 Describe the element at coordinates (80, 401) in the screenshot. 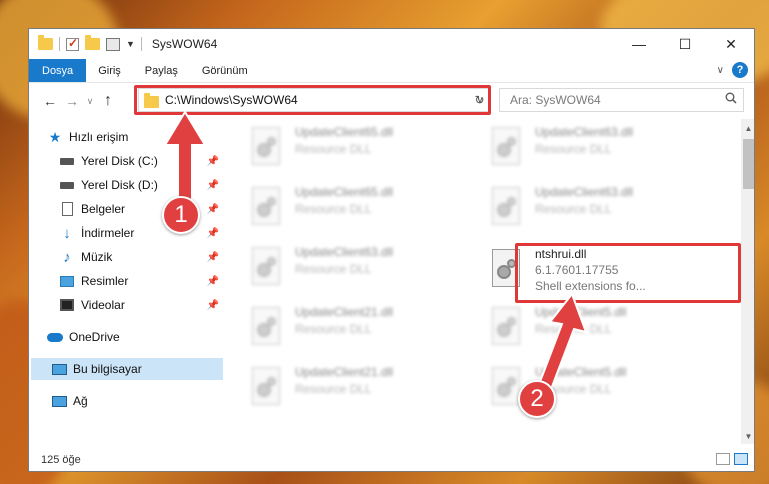

I see `sidebar-item-label: Ağ` at that location.